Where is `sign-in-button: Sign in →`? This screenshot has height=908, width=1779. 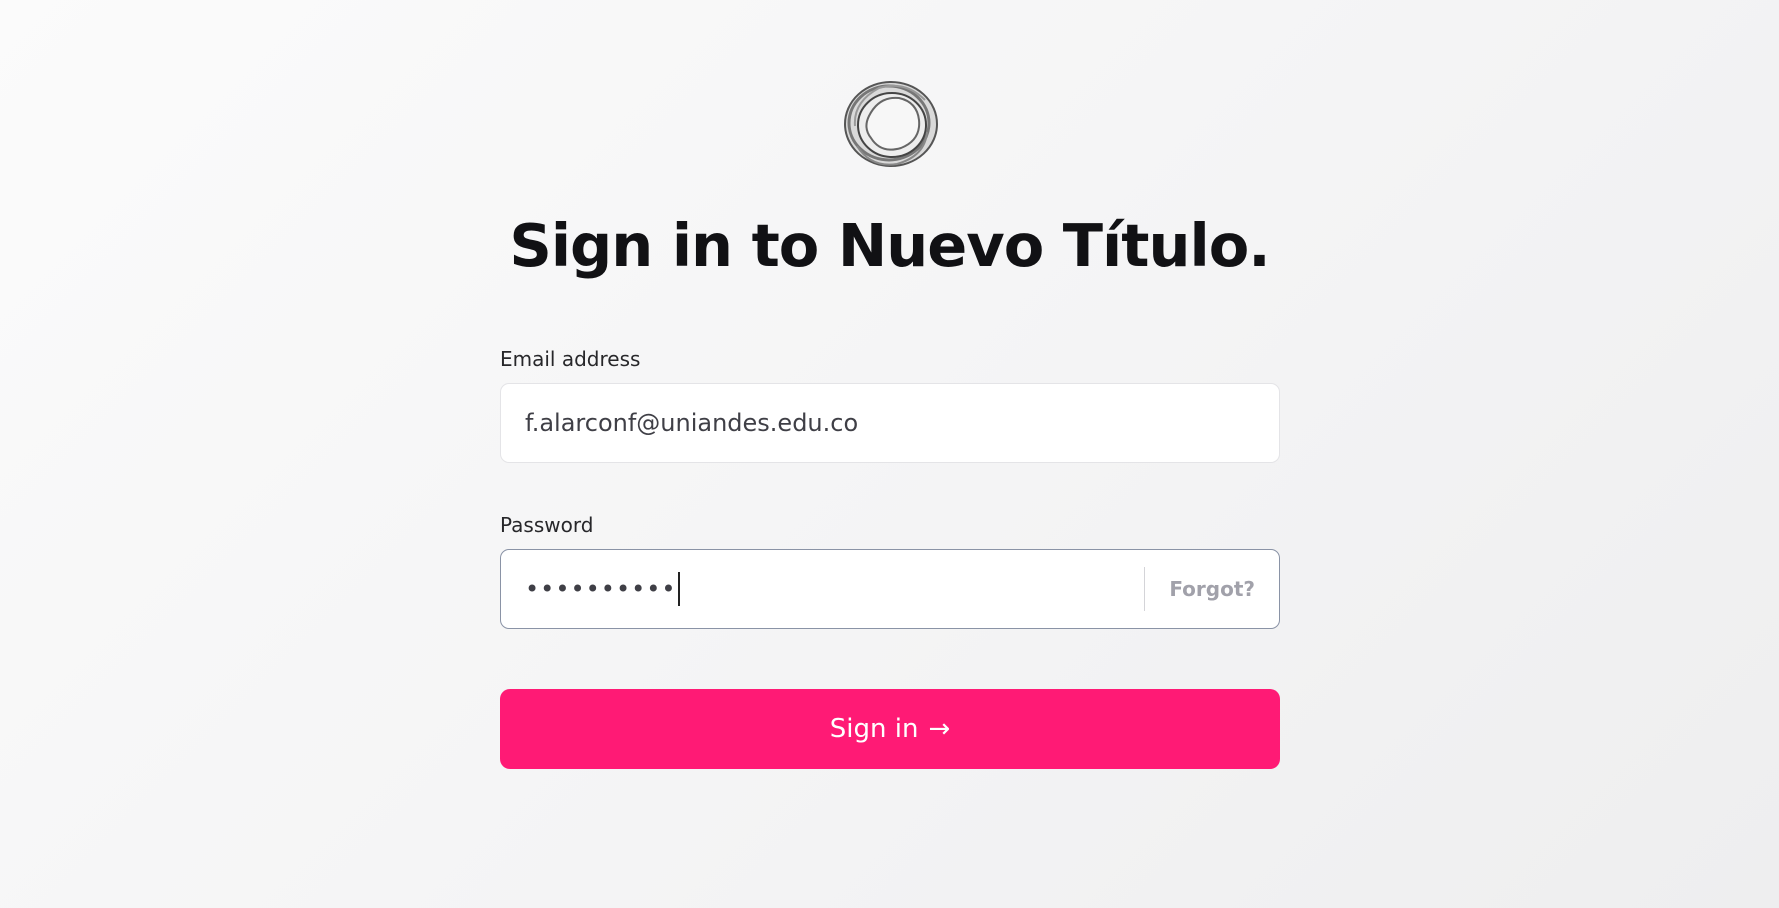
sign-in-button: Sign in → is located at coordinates (890, 729).